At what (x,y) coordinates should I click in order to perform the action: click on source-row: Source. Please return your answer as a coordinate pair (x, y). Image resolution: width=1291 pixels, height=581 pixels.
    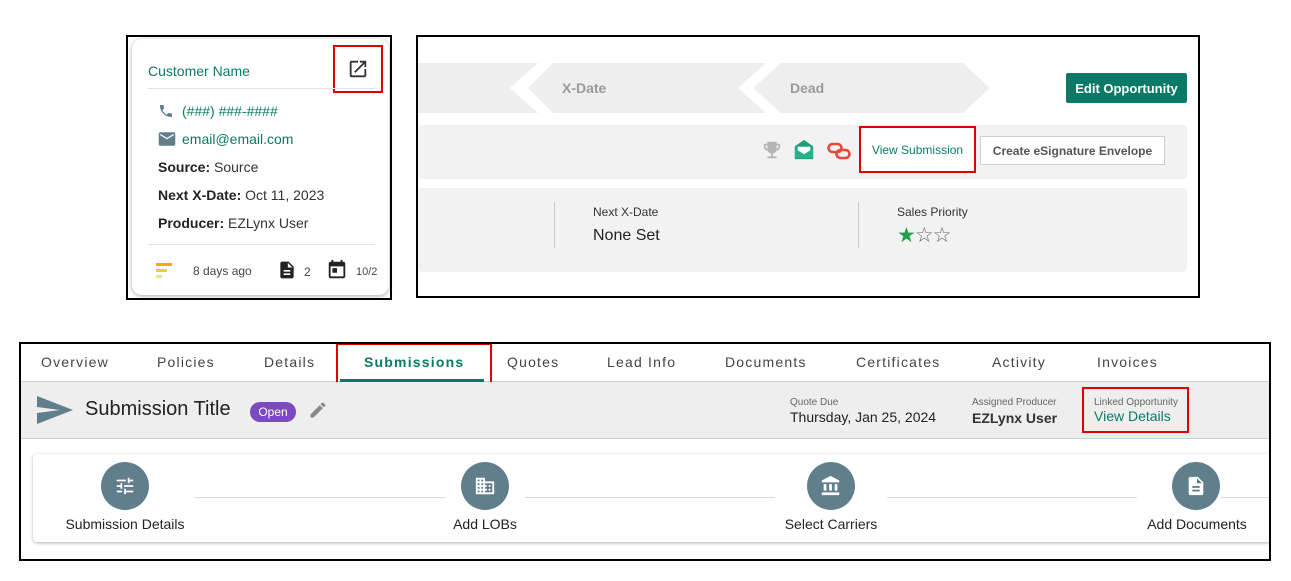
    Looking at the image, I should click on (208, 167).